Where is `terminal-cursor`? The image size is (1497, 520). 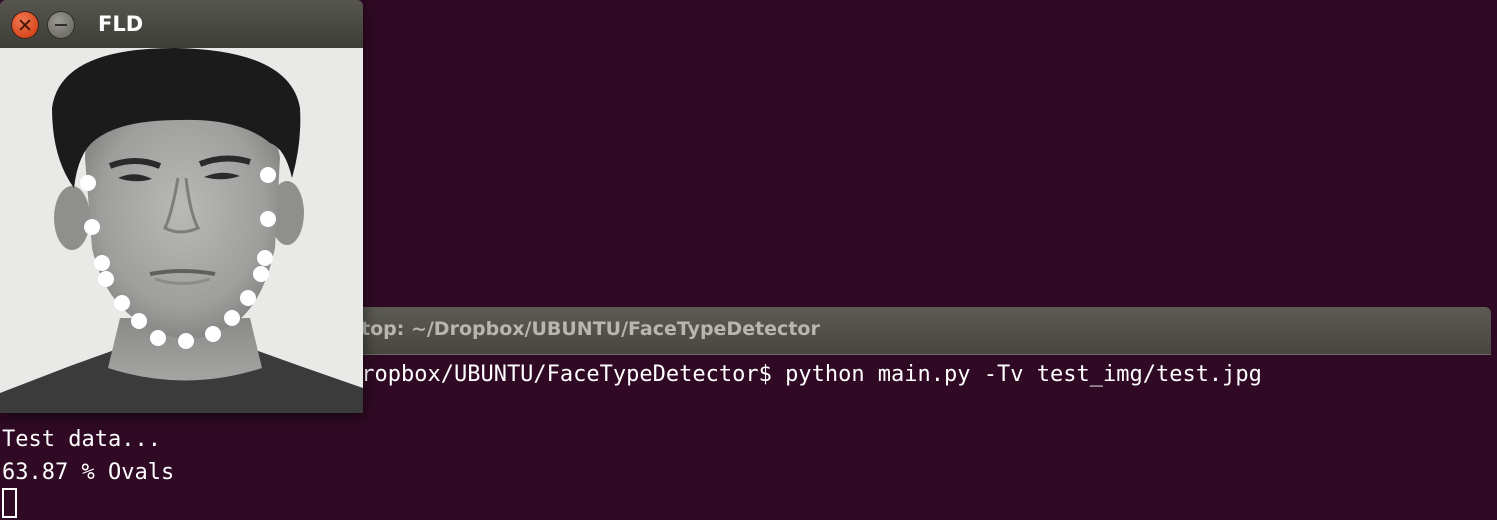 terminal-cursor is located at coordinates (9, 503).